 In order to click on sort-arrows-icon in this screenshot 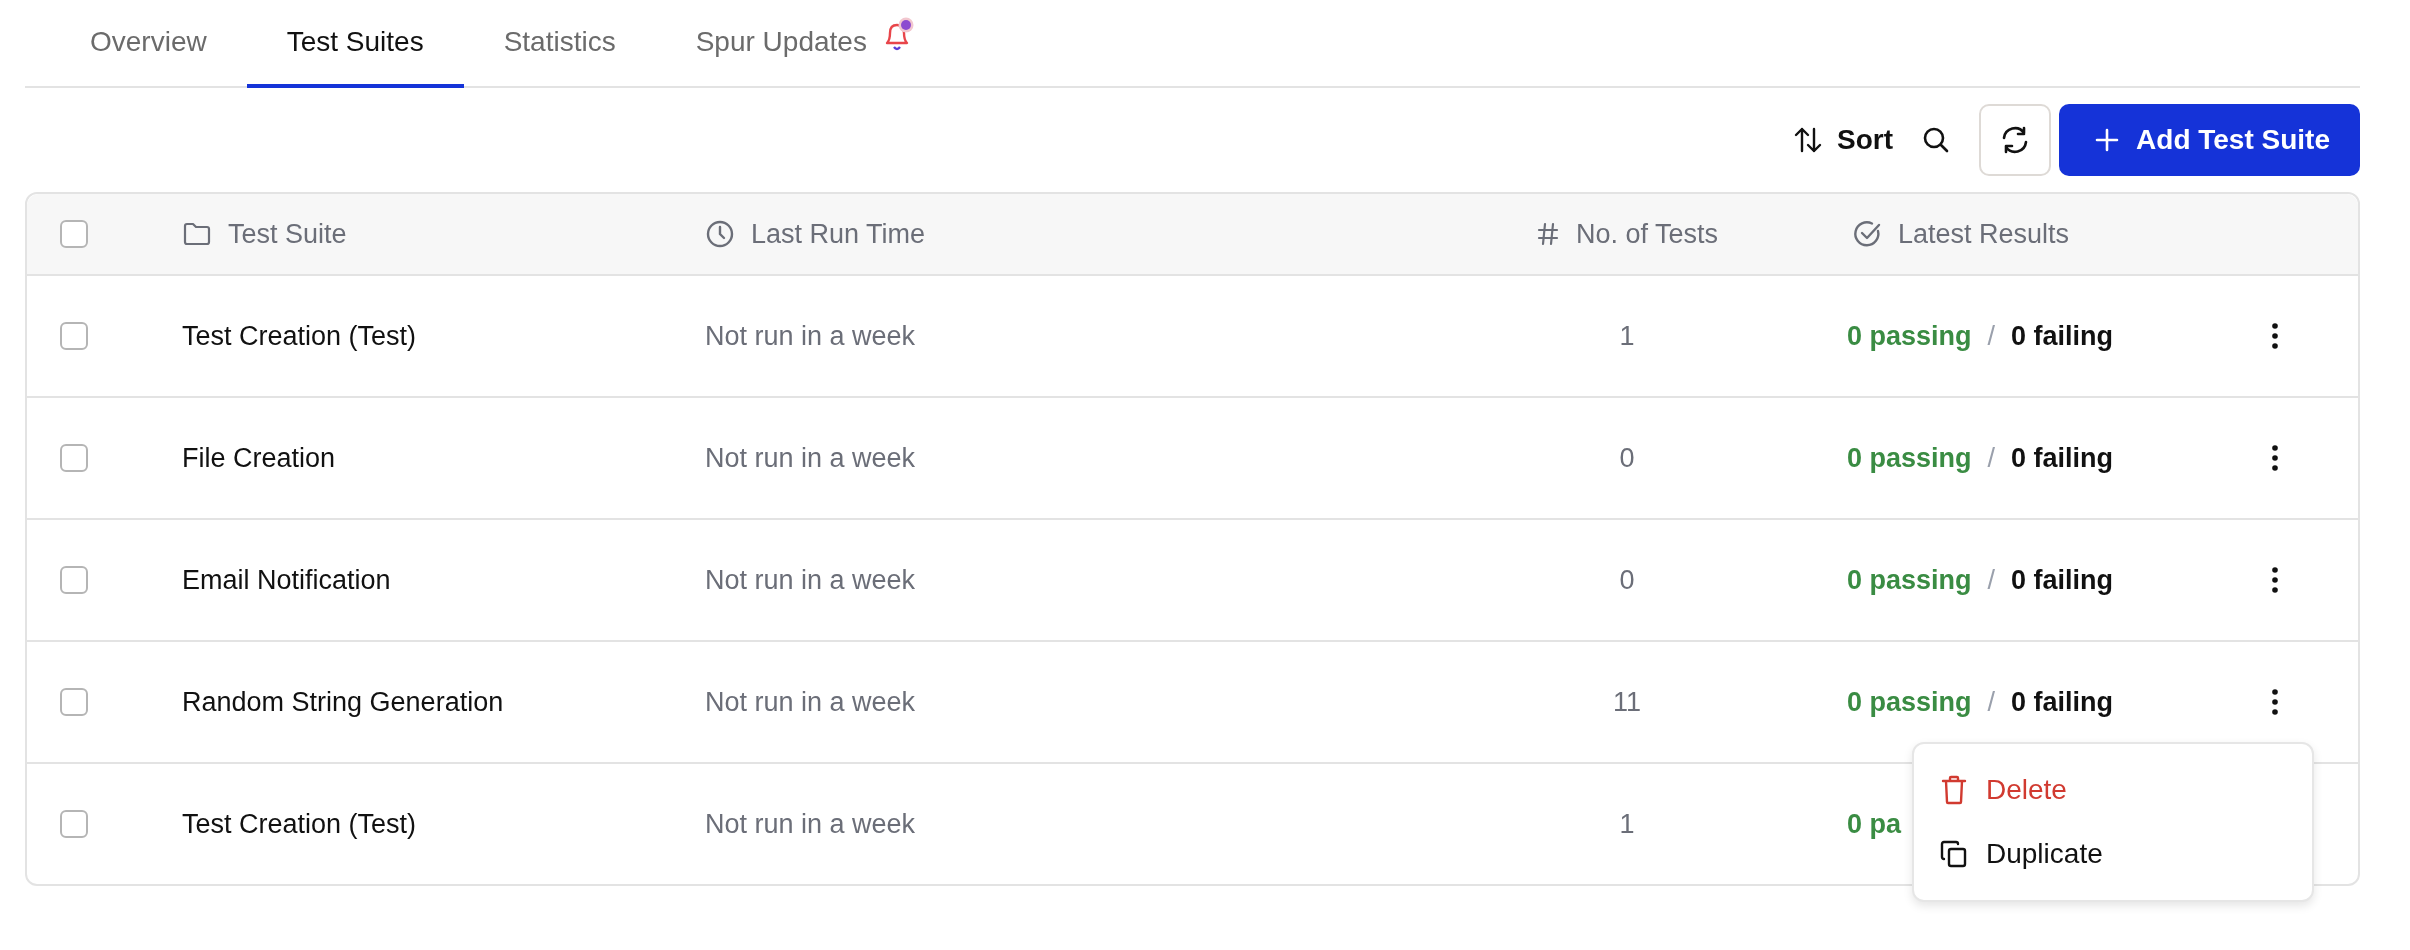, I will do `click(1808, 140)`.